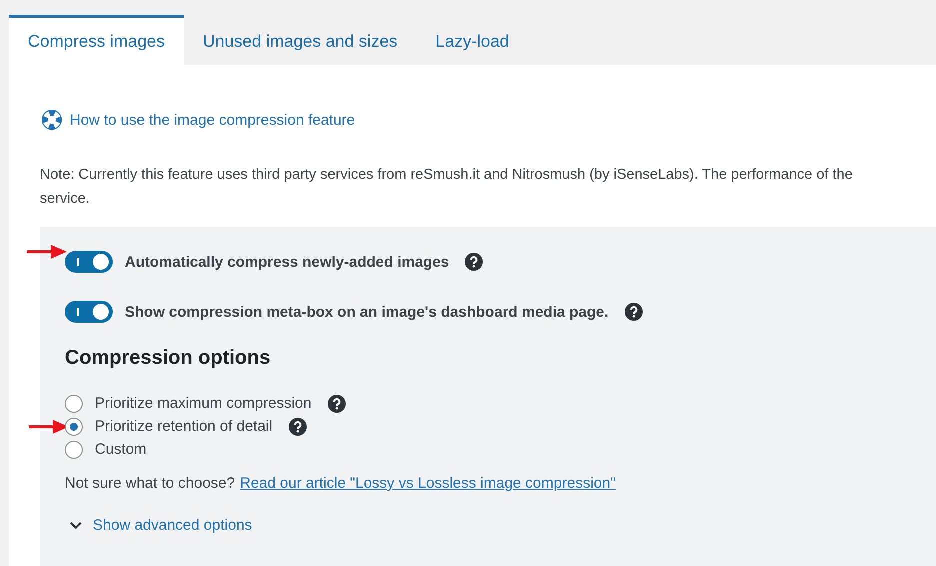  Describe the element at coordinates (300, 40) in the screenshot. I see `tab: Unused images and sizes` at that location.